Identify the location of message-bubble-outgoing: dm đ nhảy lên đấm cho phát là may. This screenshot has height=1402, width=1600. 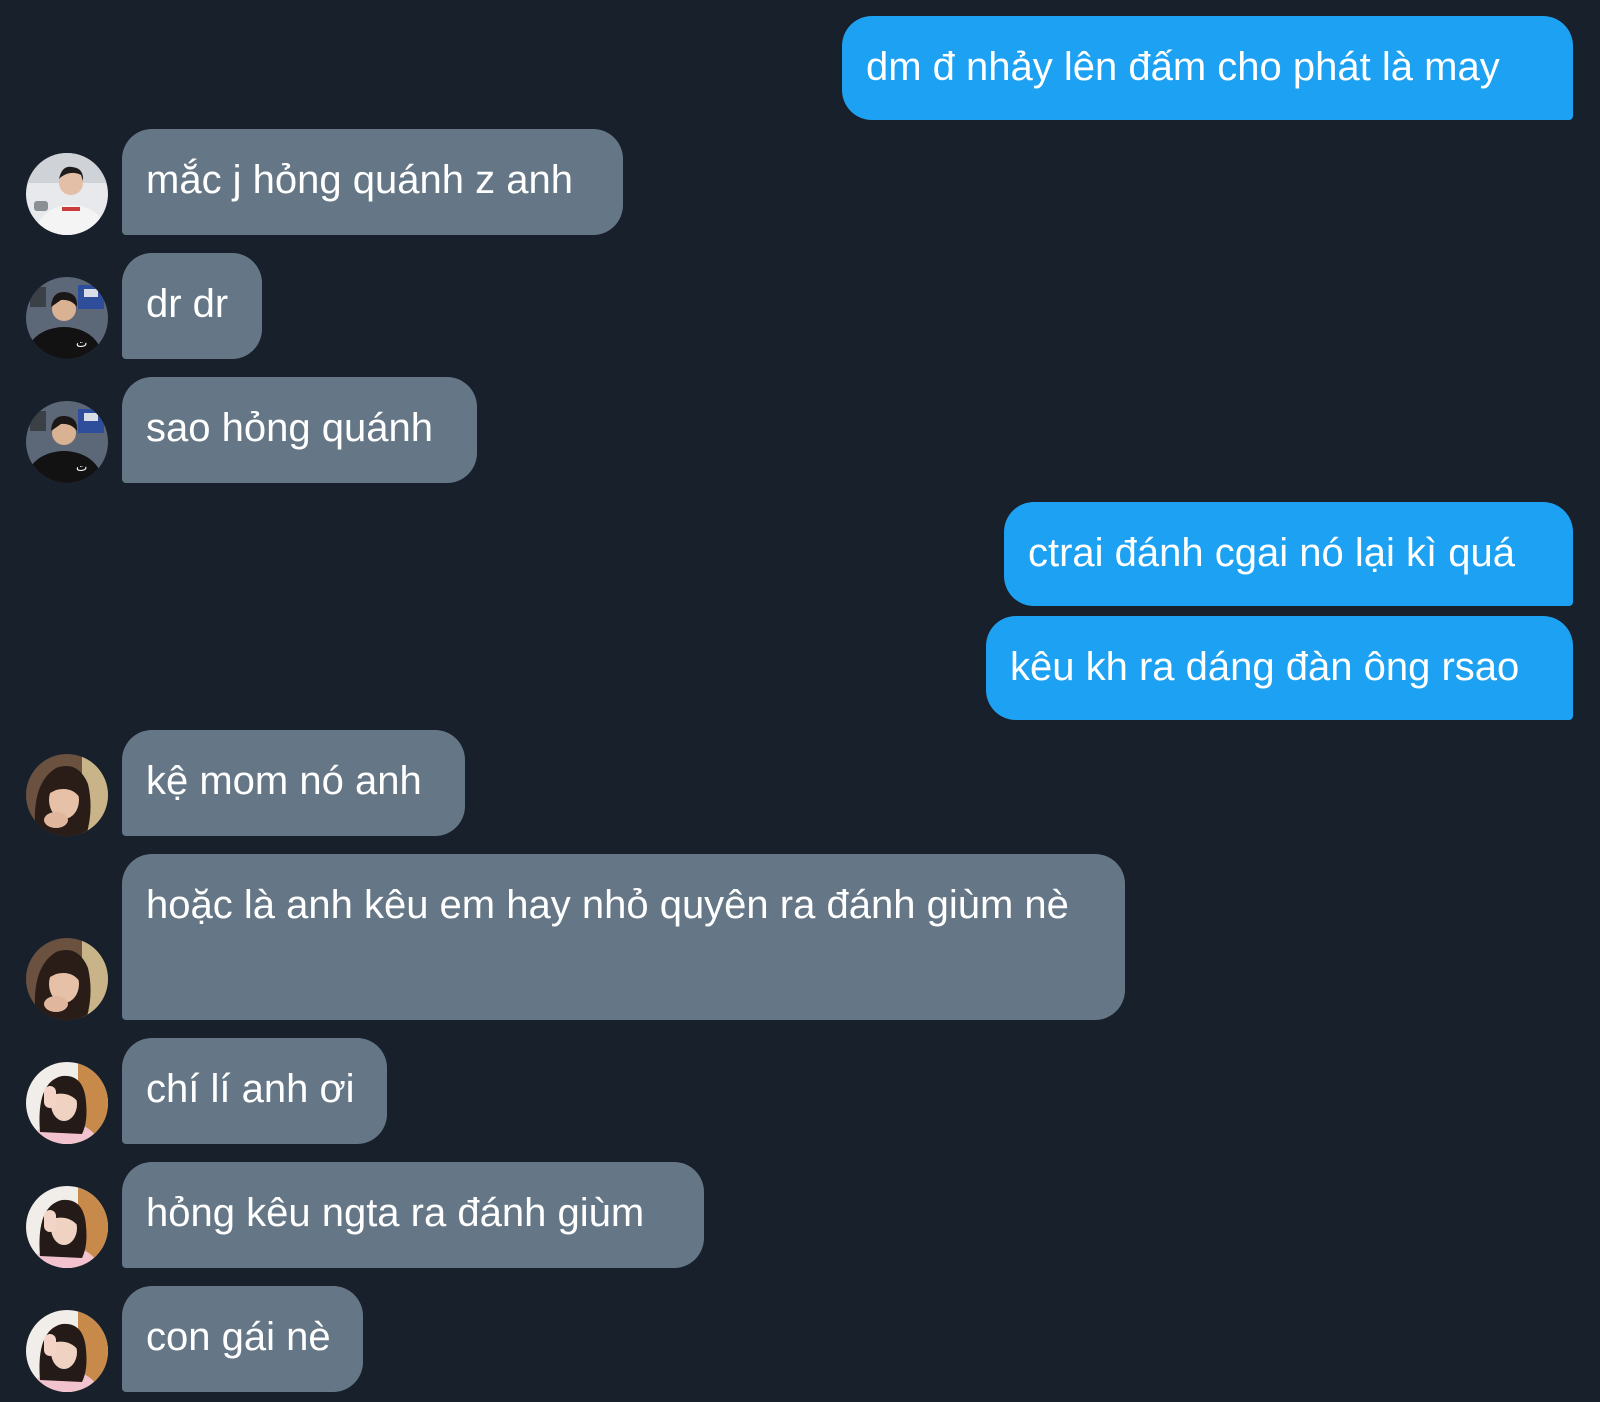
(1207, 68).